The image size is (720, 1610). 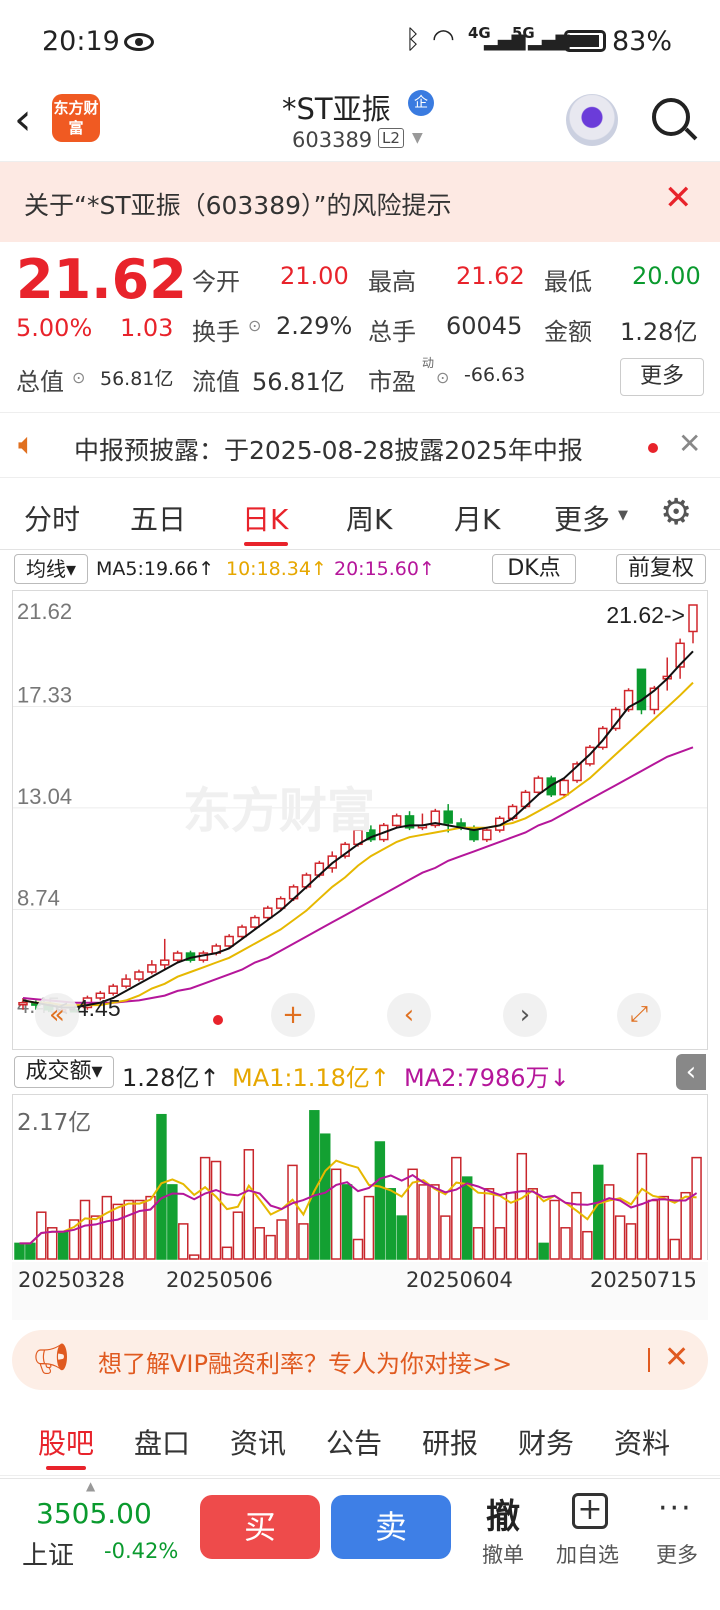 I want to click on level-badge: L2, so click(x=391, y=138).